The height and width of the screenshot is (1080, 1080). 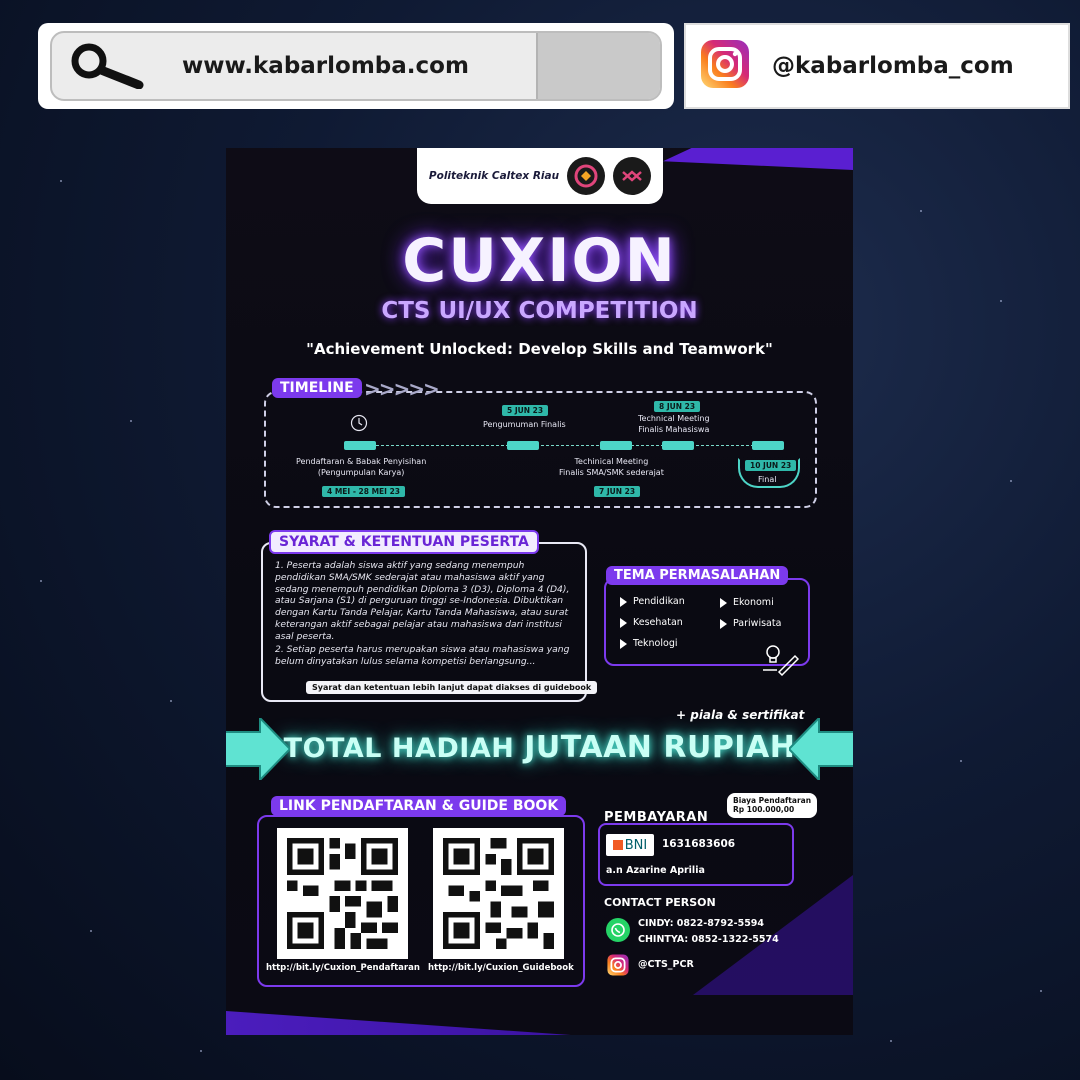 I want to click on theme-item: Ekonomi, so click(x=747, y=602).